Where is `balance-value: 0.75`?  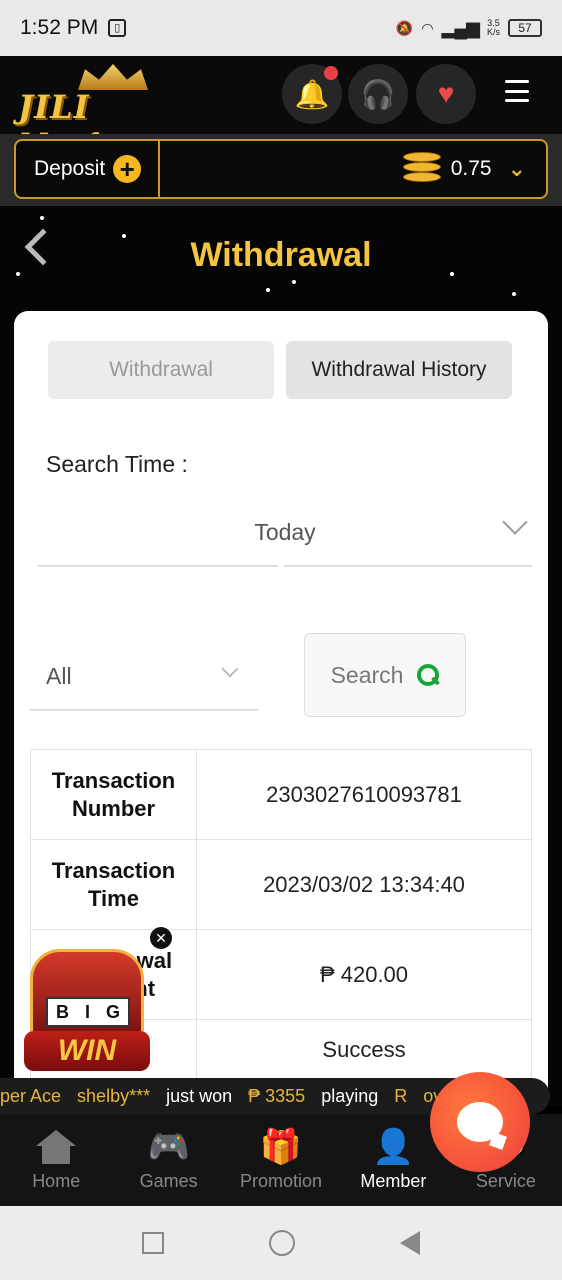 balance-value: 0.75 is located at coordinates (471, 168).